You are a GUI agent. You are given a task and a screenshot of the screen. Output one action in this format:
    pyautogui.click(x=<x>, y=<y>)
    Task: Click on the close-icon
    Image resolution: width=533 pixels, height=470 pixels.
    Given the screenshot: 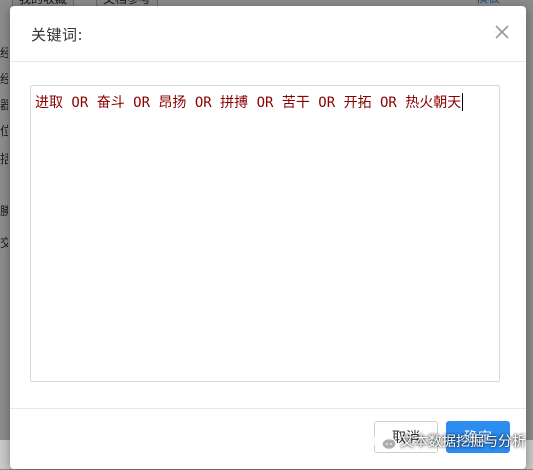 What is the action you would take?
    pyautogui.click(x=502, y=32)
    